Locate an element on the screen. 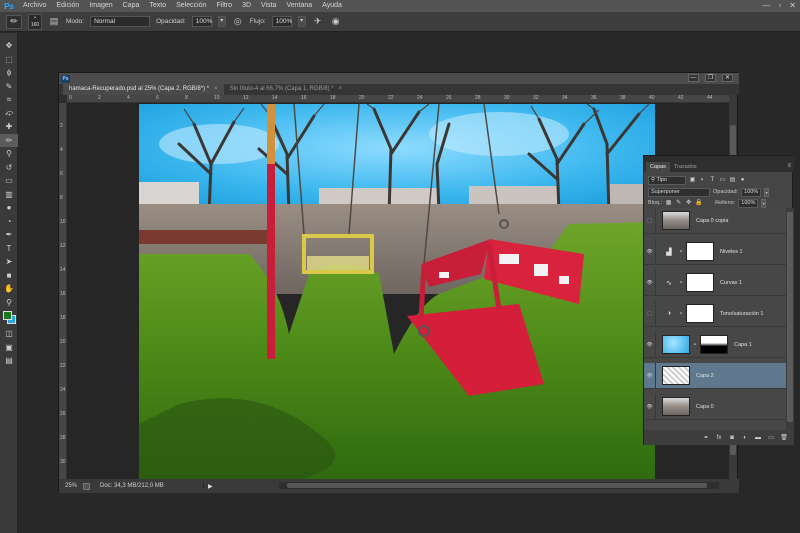 This screenshot has height=533, width=800. menu-imagen: Imagen is located at coordinates (100, 6).